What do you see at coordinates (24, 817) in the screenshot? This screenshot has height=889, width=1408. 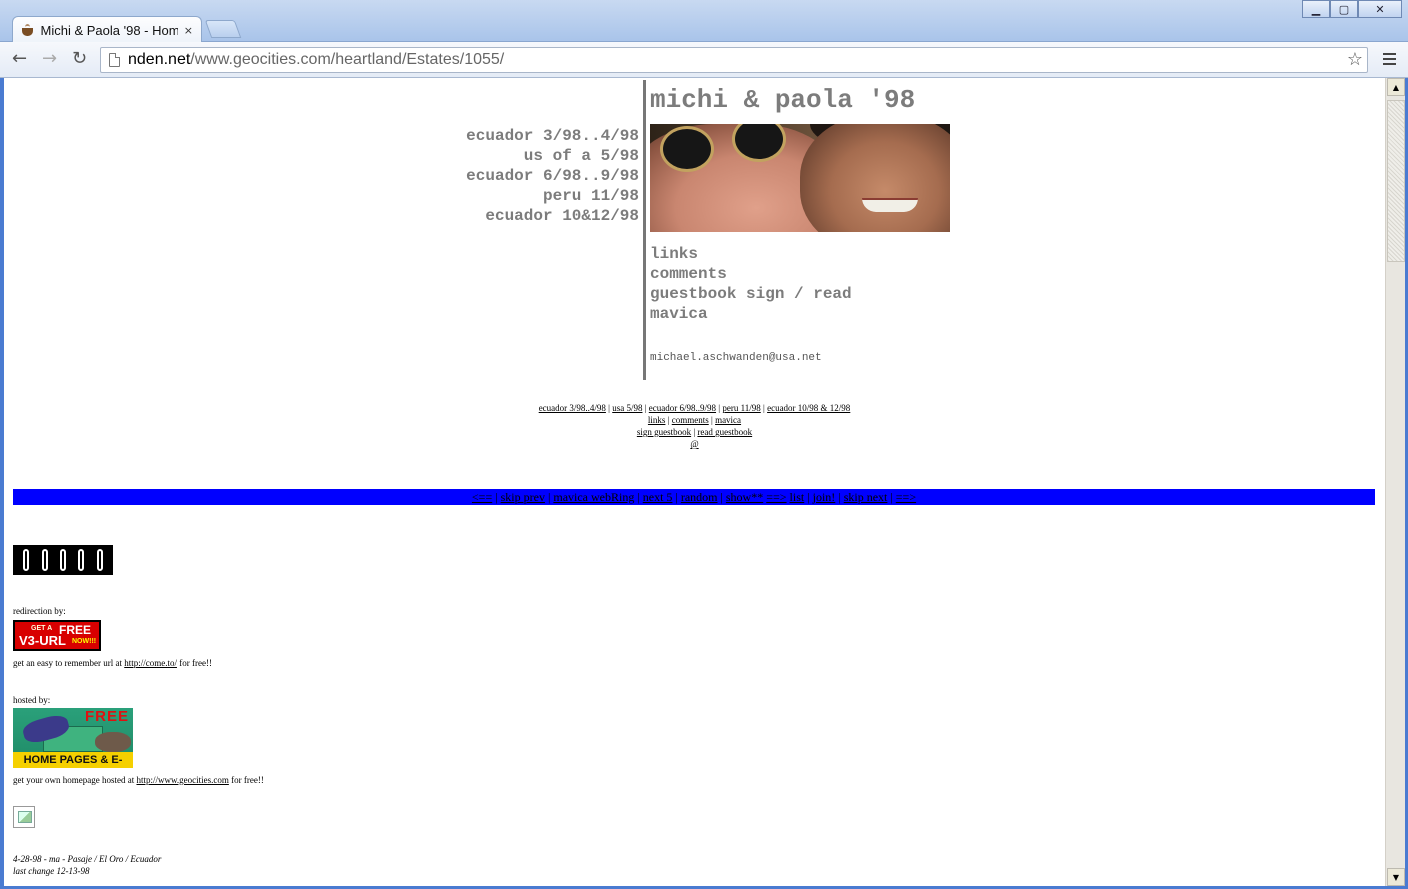 I see `broken-image-icon` at bounding box center [24, 817].